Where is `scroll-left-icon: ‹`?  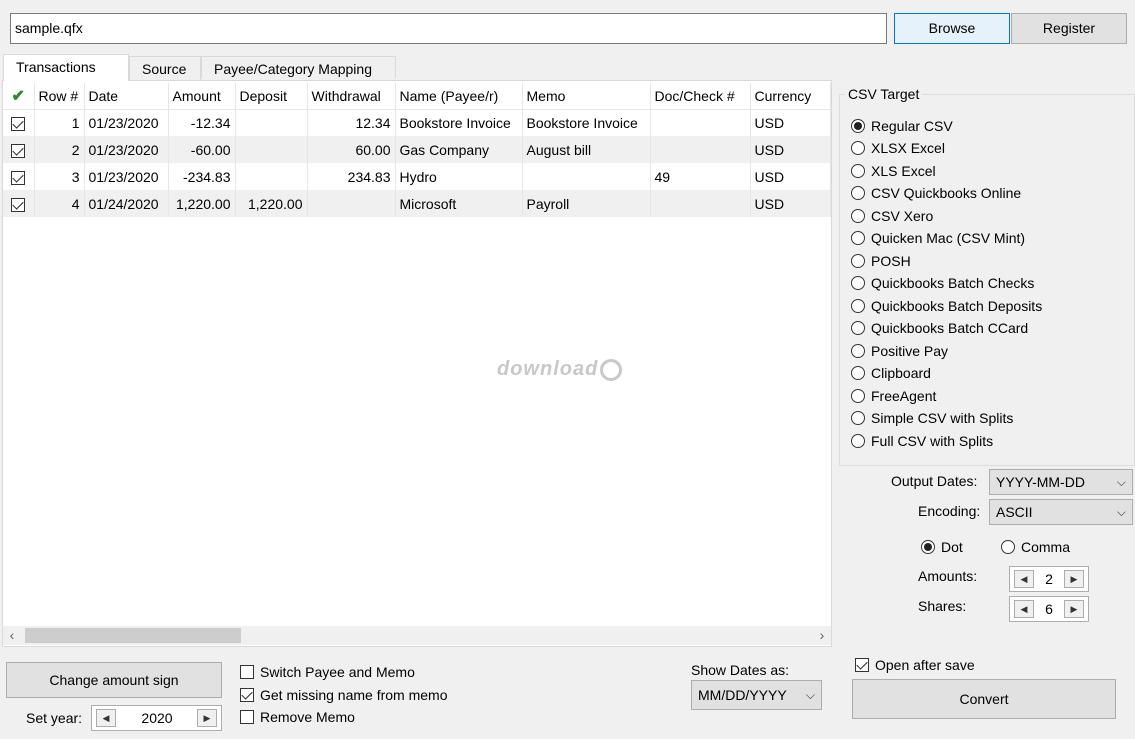 scroll-left-icon: ‹ is located at coordinates (12, 635).